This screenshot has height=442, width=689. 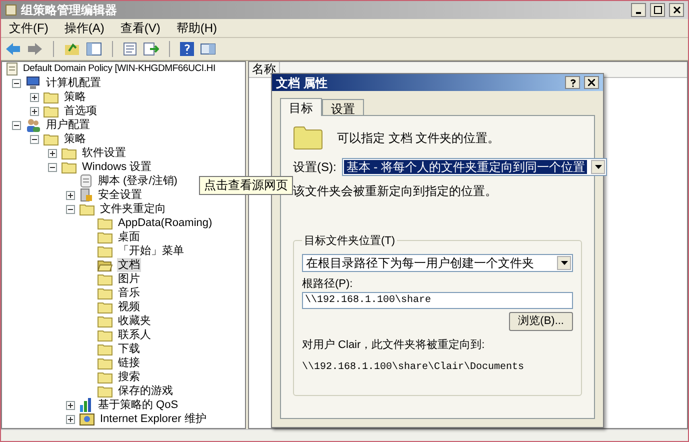 I want to click on intro-text: 可以指定 文档 文件夹的位置。, so click(x=418, y=138).